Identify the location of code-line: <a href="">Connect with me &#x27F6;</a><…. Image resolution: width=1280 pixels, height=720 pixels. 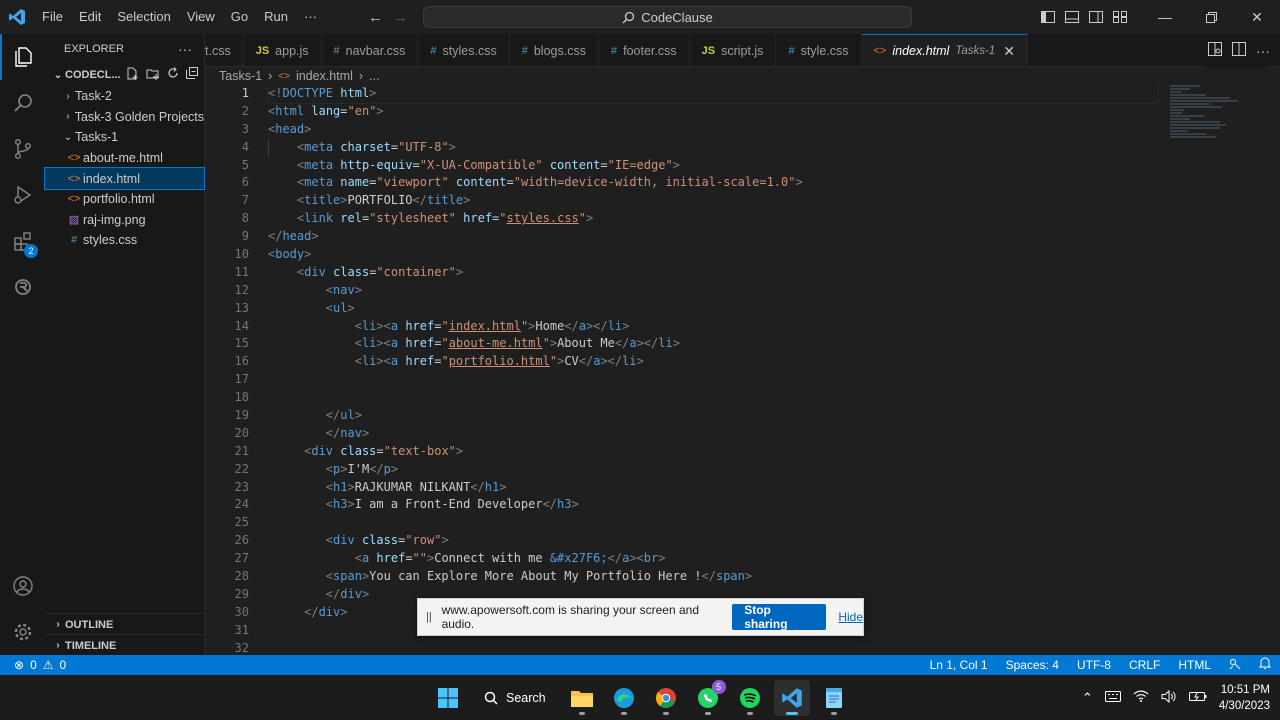
(718, 559).